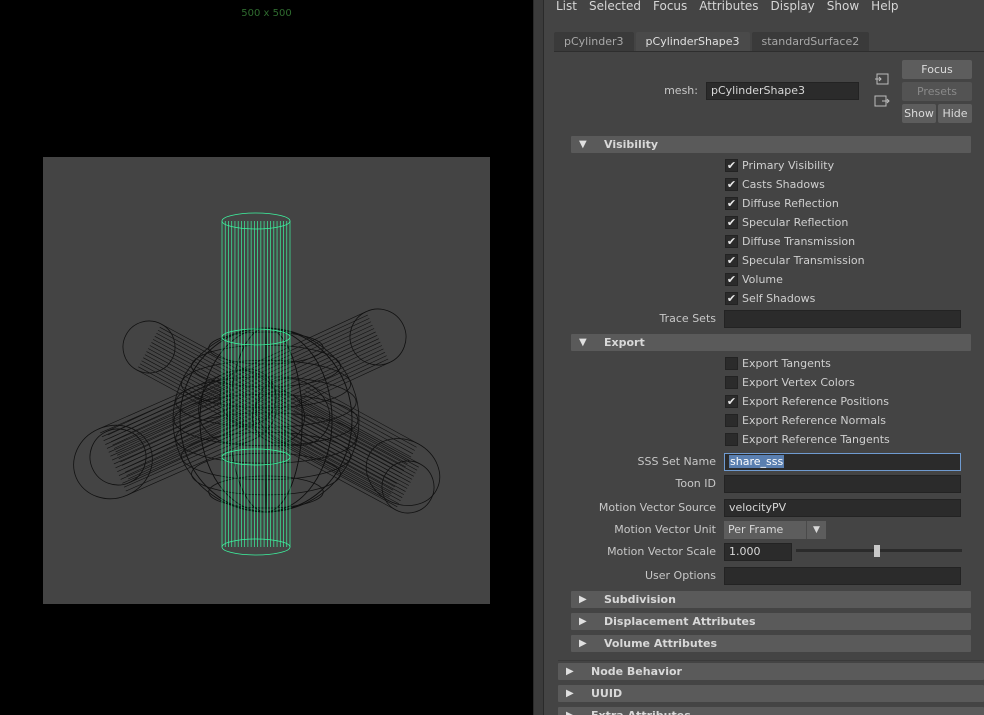  What do you see at coordinates (640, 599) in the screenshot?
I see `section-title: Subdivision` at bounding box center [640, 599].